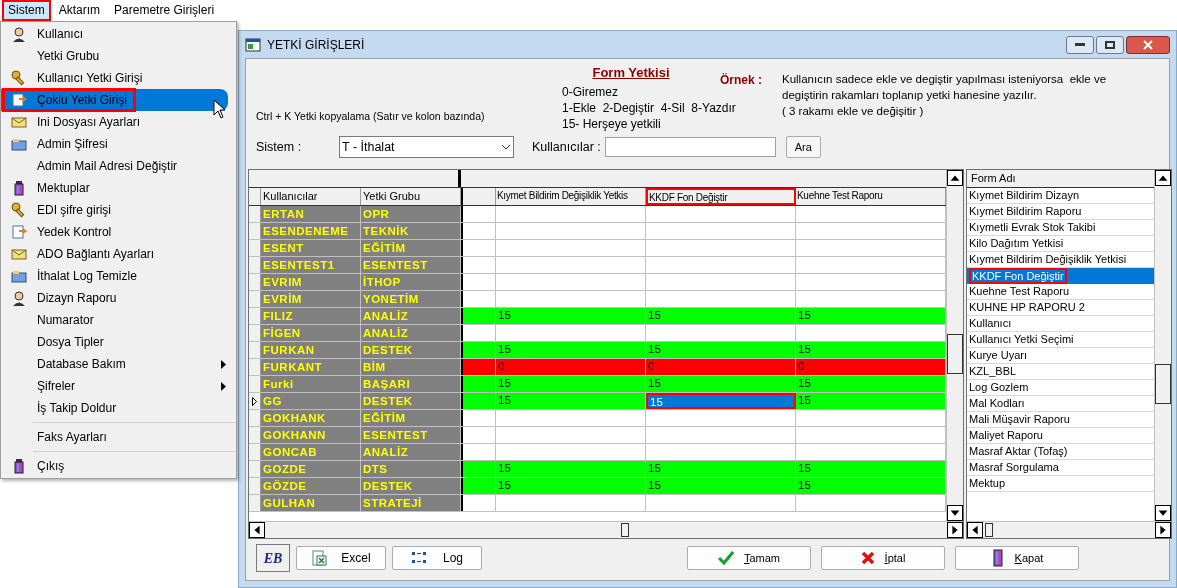 The height and width of the screenshot is (588, 1177). Describe the element at coordinates (311, 384) in the screenshot. I see `table-cell: Furki` at that location.